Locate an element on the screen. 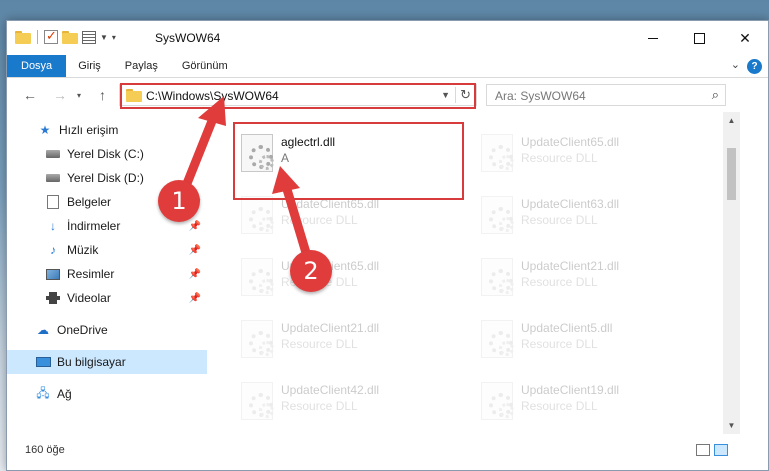  minimize-button is located at coordinates (653, 38).